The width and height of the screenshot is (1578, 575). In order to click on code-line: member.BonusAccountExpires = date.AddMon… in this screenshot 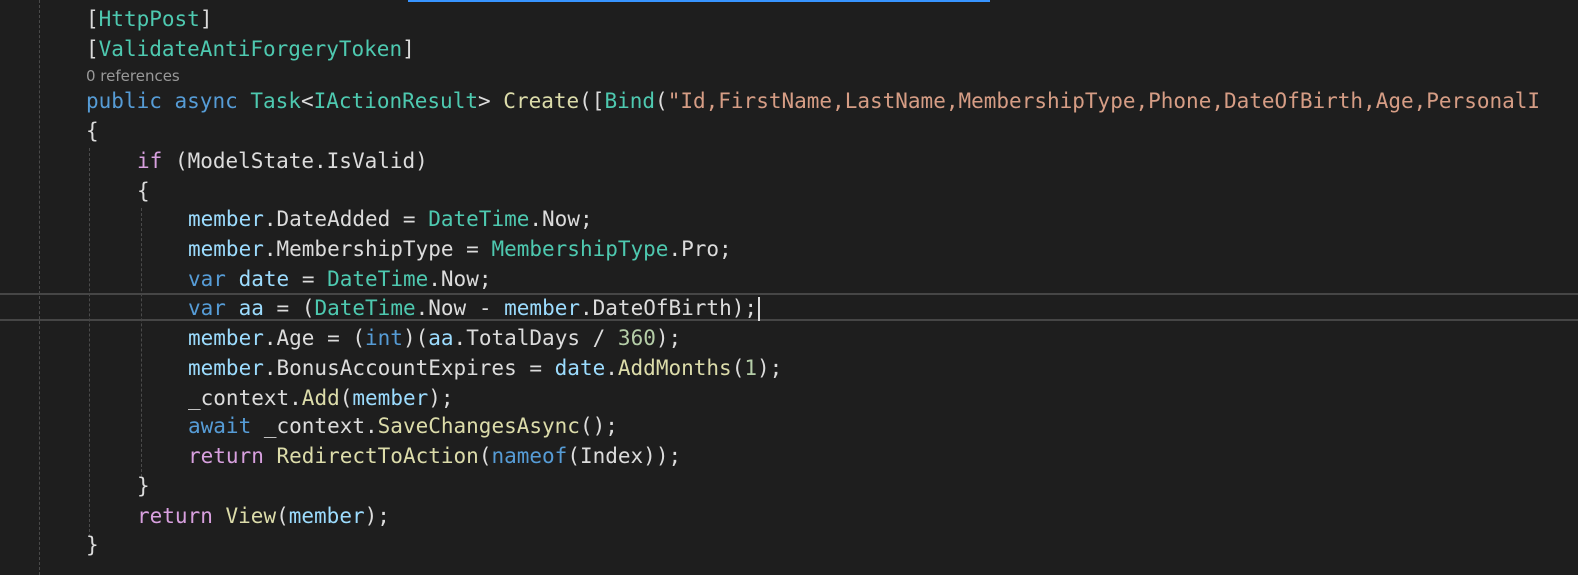, I will do `click(789, 368)`.